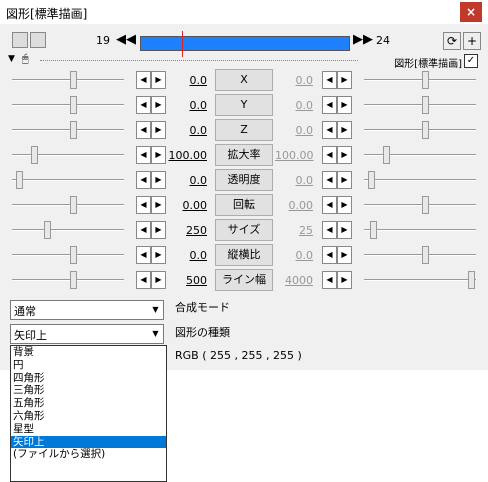  I want to click on color-value: RGB ( 255 , 255 , 255 ), so click(238, 355).